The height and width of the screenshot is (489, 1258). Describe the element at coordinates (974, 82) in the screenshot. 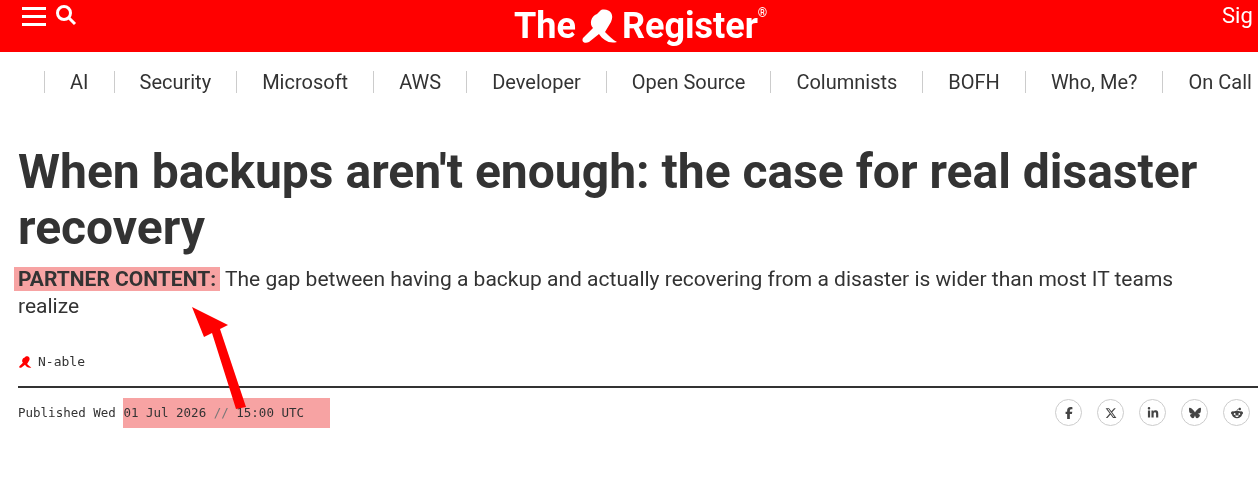

I see `nav-link: BOFH` at that location.